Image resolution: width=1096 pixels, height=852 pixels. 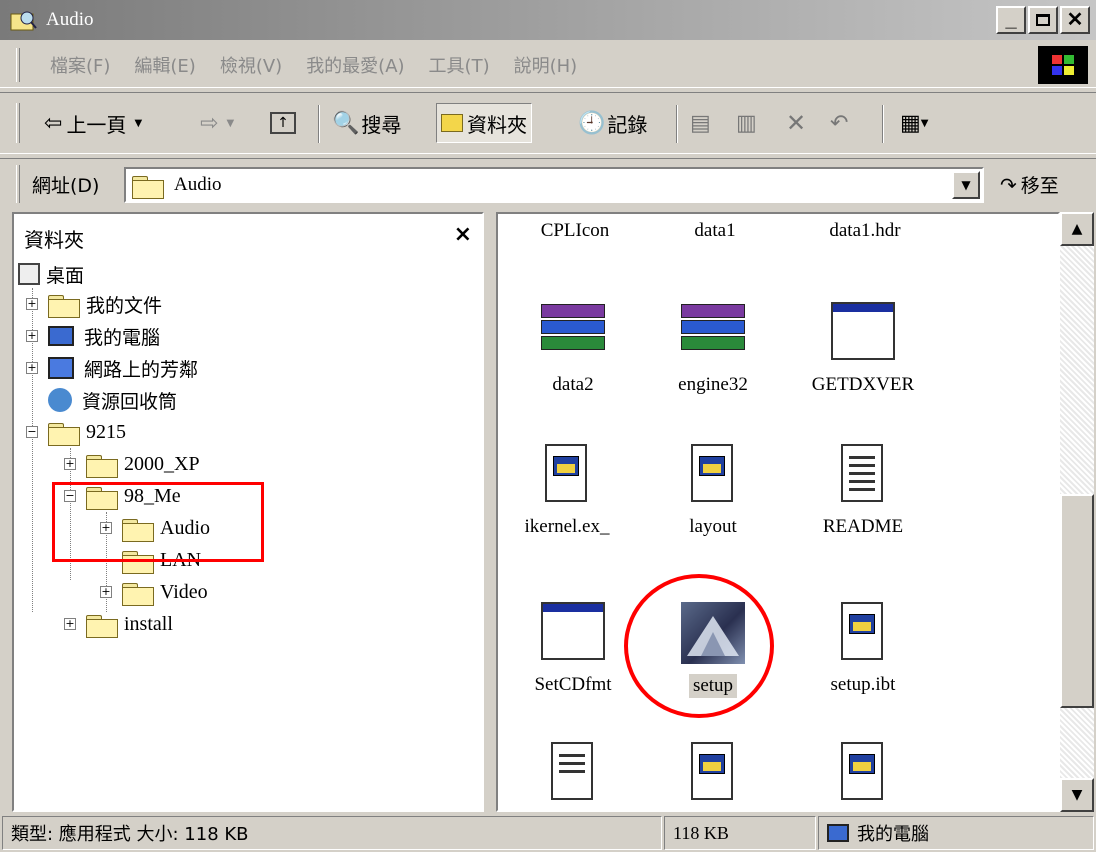 I want to click on back-arrow-icon: ⇦, so click(x=53, y=123).